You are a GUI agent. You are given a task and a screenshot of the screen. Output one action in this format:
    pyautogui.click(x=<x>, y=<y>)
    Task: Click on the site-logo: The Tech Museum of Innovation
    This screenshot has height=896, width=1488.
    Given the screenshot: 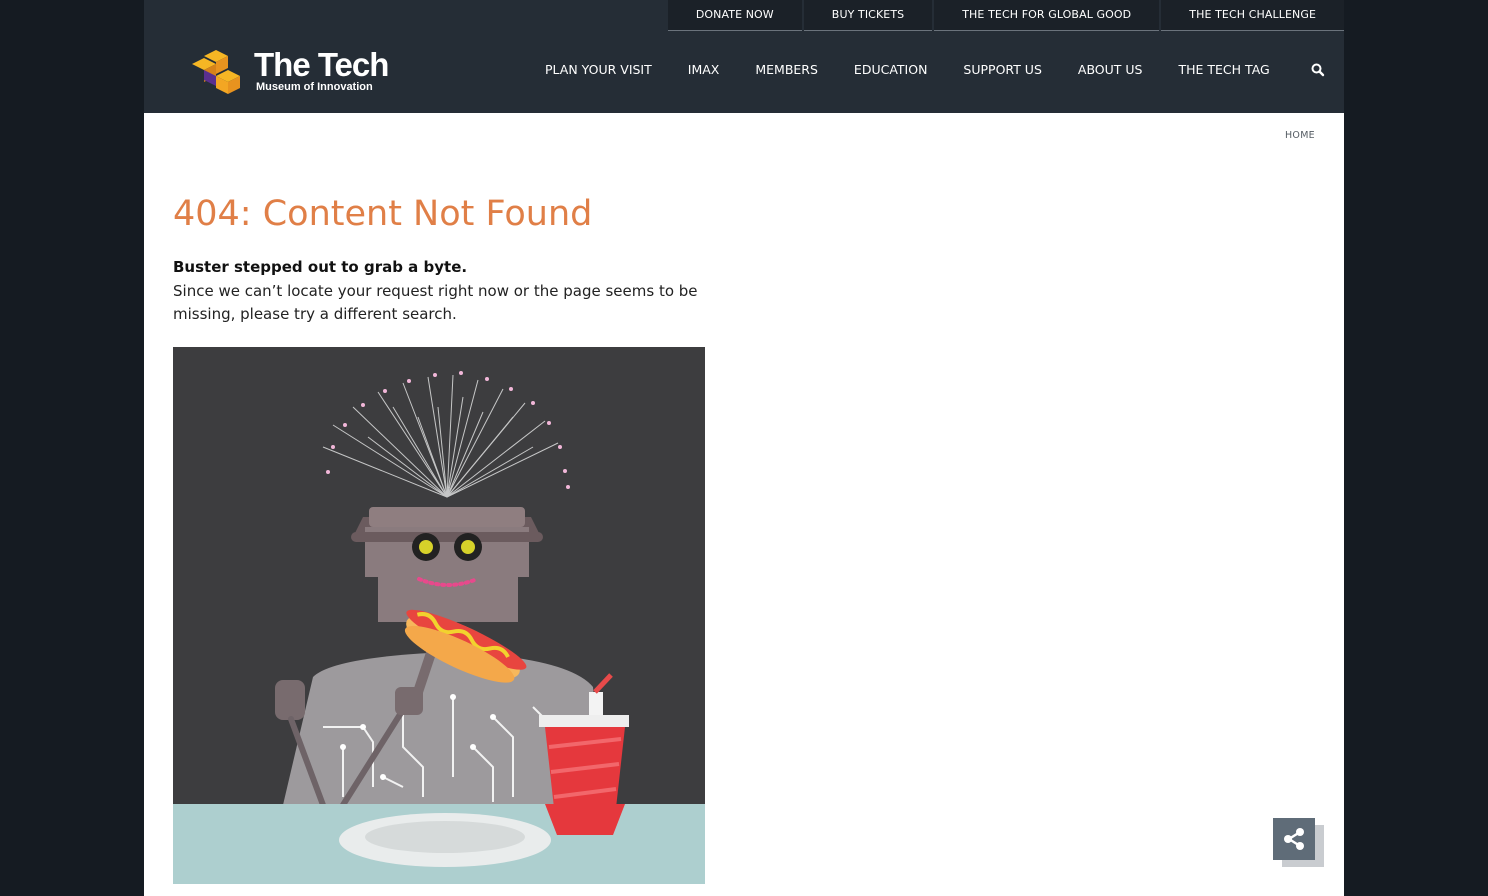 What is the action you would take?
    pyautogui.click(x=292, y=72)
    